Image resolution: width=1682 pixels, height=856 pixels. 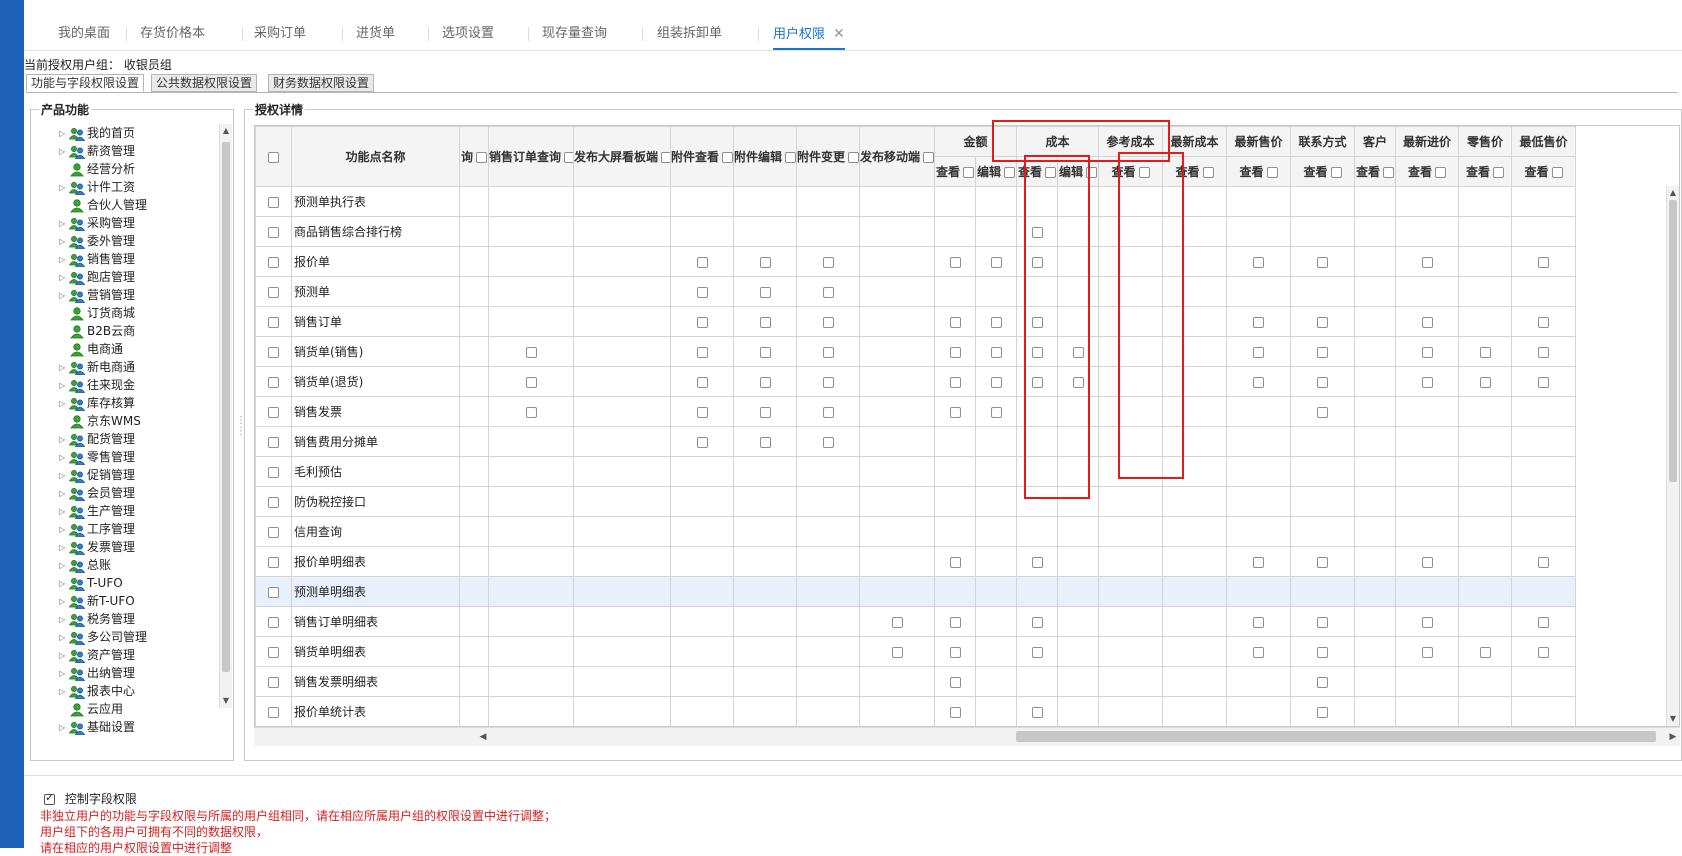 What do you see at coordinates (102, 313) in the screenshot?
I see `tree-item: 订货商城` at bounding box center [102, 313].